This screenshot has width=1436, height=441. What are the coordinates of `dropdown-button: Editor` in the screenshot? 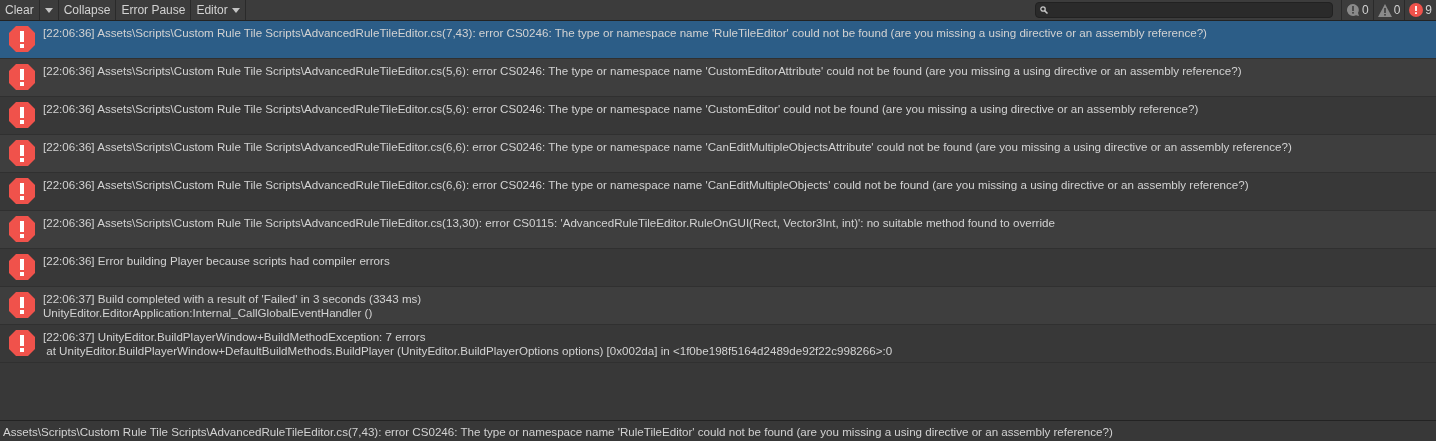 It's located at (218, 10).